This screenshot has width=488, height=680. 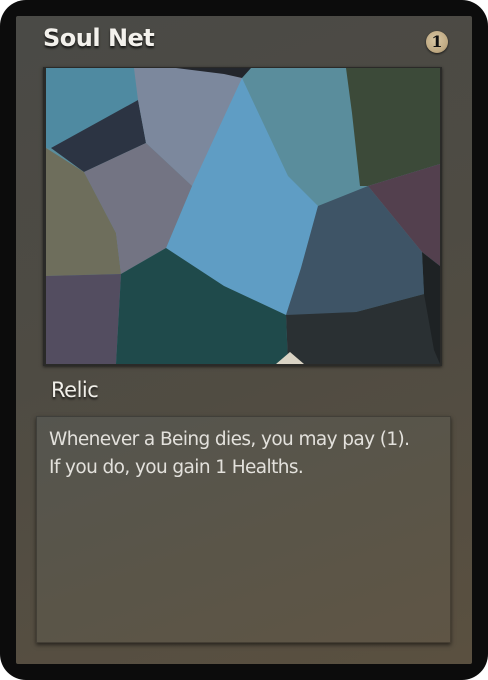 I want to click on rules-text-line: Whenever a Being dies, you may pay (1)., so click(x=229, y=439).